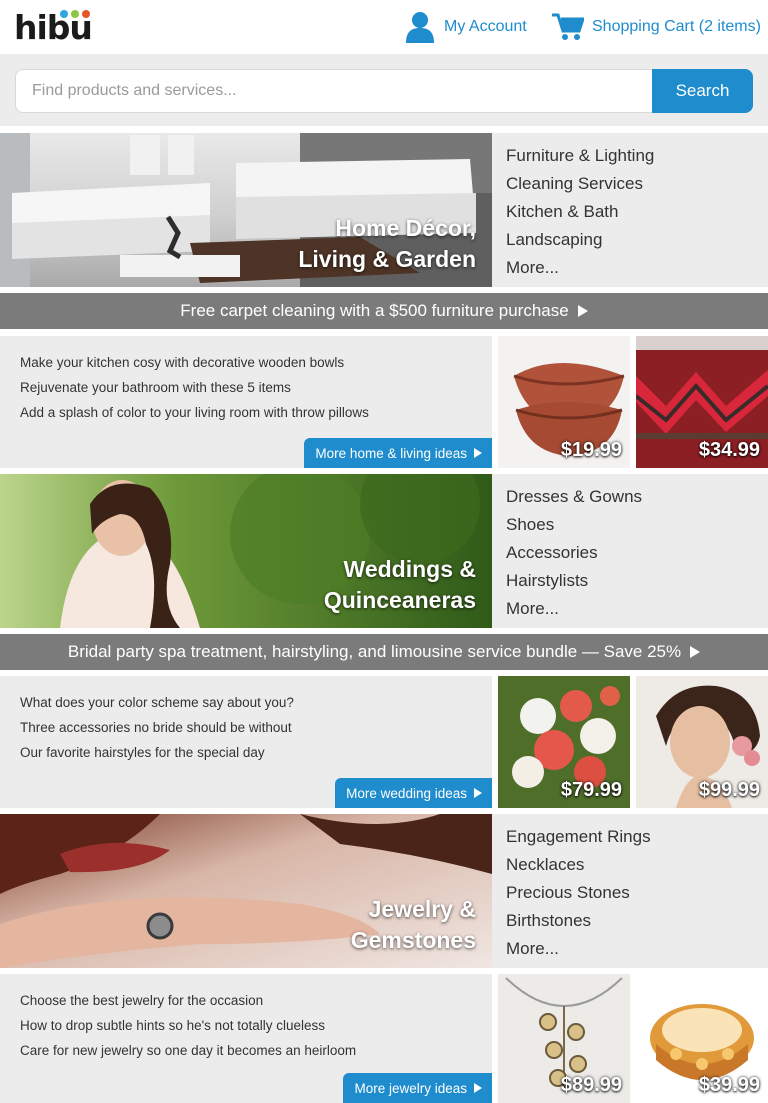 The image size is (768, 1103). Describe the element at coordinates (637, 837) in the screenshot. I see `category-link: Engagement Rings` at that location.